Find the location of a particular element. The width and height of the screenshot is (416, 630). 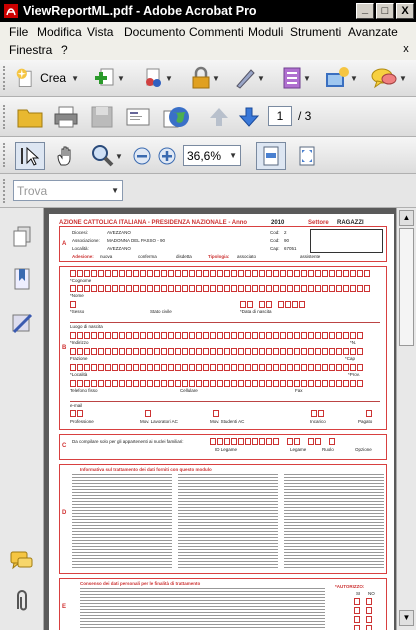

previous-page-button is located at coordinates (219, 117).